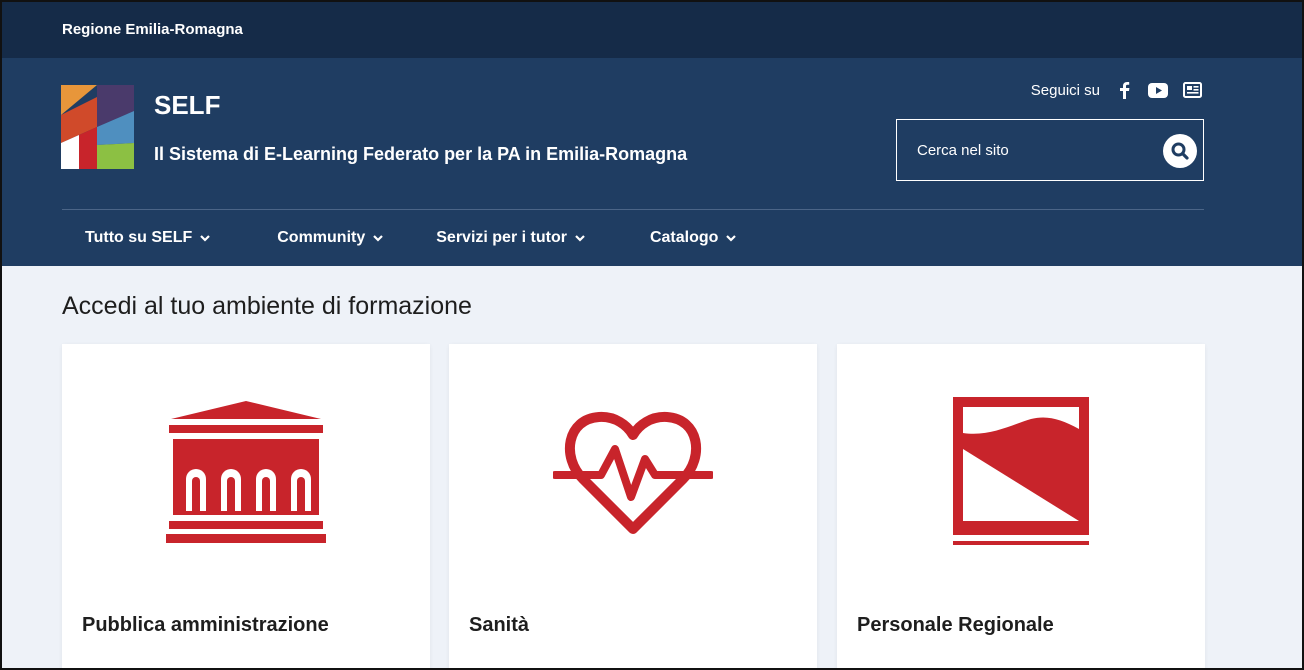  What do you see at coordinates (139, 237) in the screenshot?
I see `nav-item-label: Tutto su SELF` at bounding box center [139, 237].